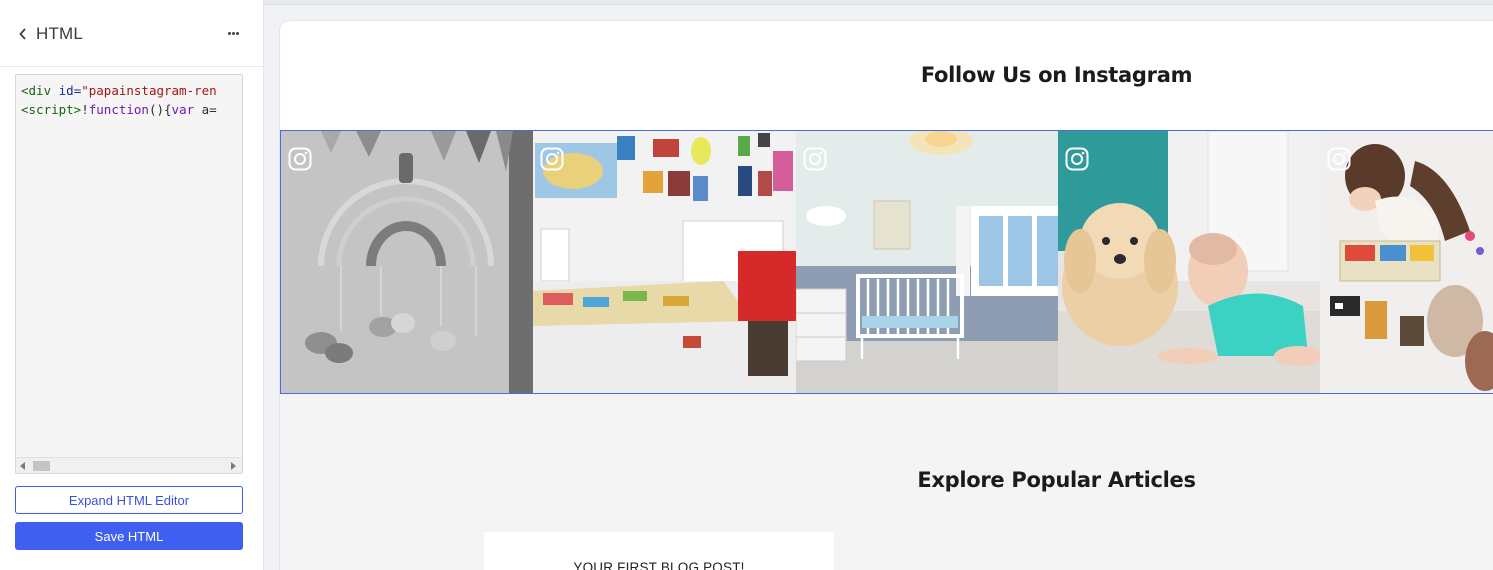 The image size is (1493, 570). I want to click on scroll-right-arrow-icon, so click(233, 466).